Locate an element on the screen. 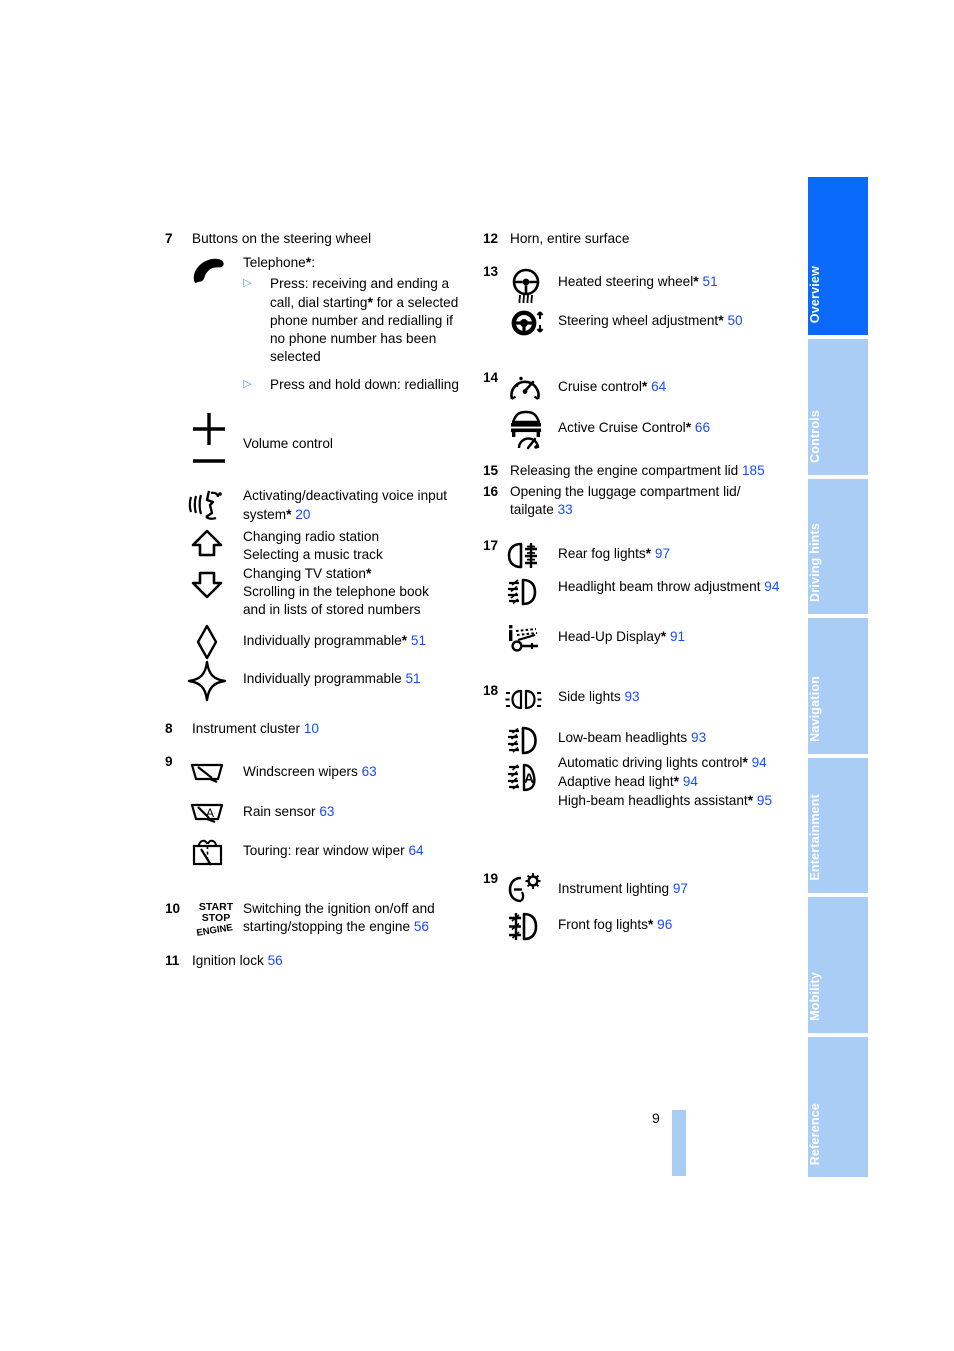  start-stop-engine-icon: START STOP ENGINE is located at coordinates (216, 918).